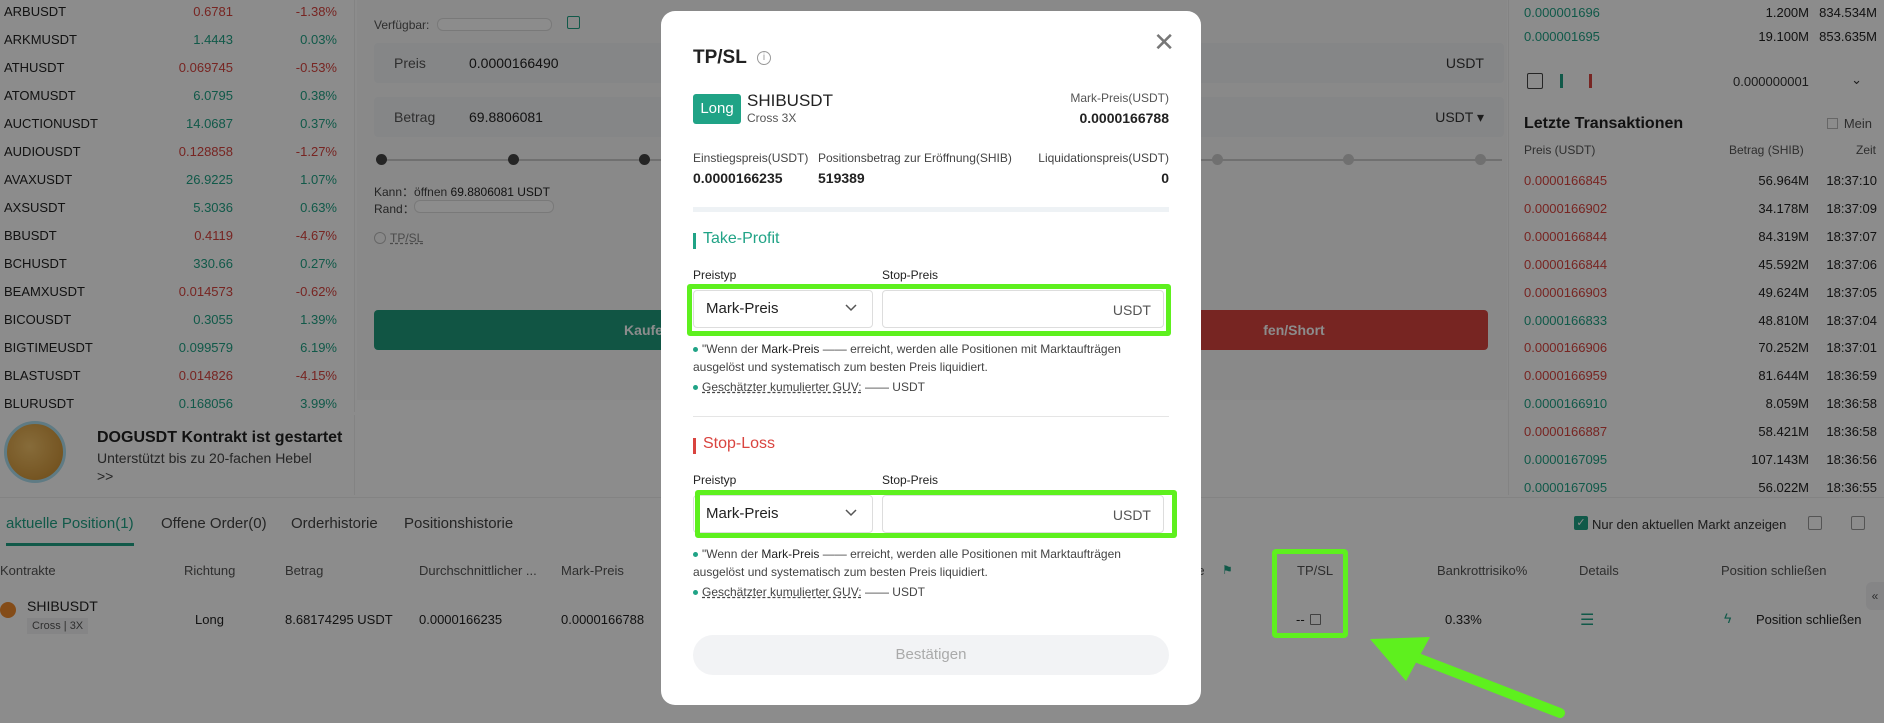 The width and height of the screenshot is (1884, 723). I want to click on sl-pnl: Geschätzter kumulierter GUV: —— USDT, so click(933, 592).